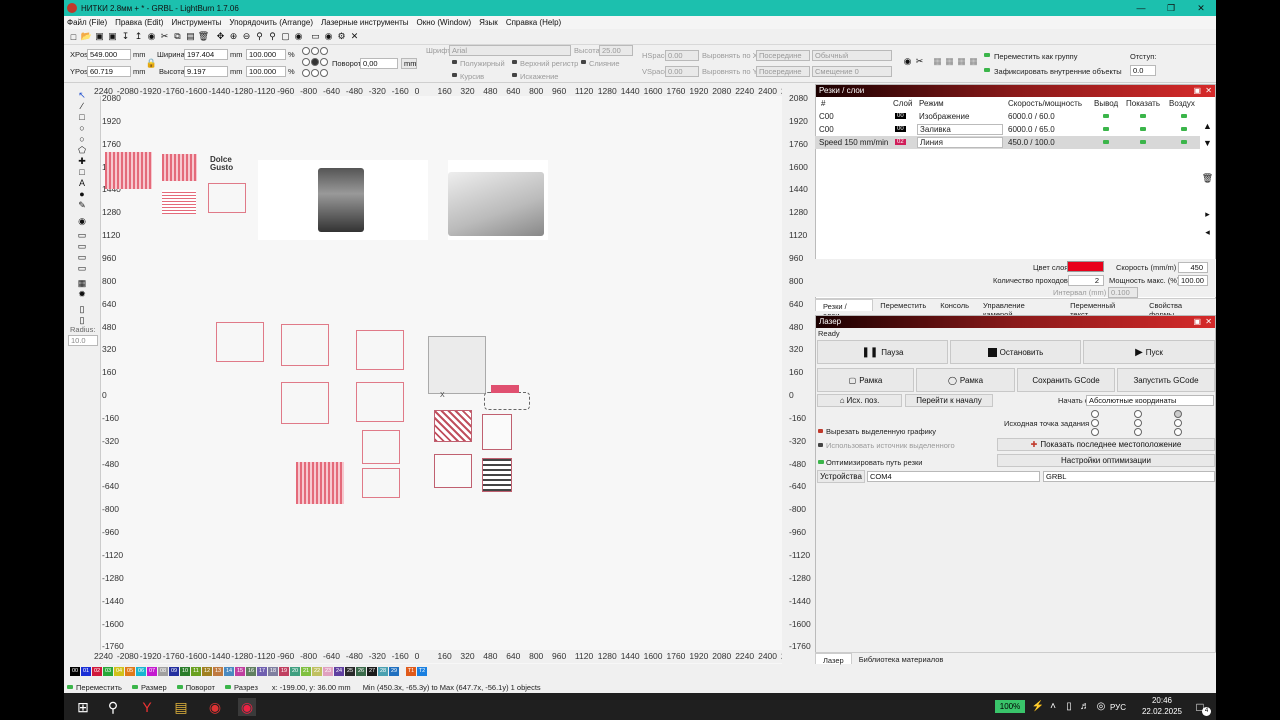  Describe the element at coordinates (949, 400) in the screenshot. I see `go-to-origin-button: Перейти к началу` at that location.